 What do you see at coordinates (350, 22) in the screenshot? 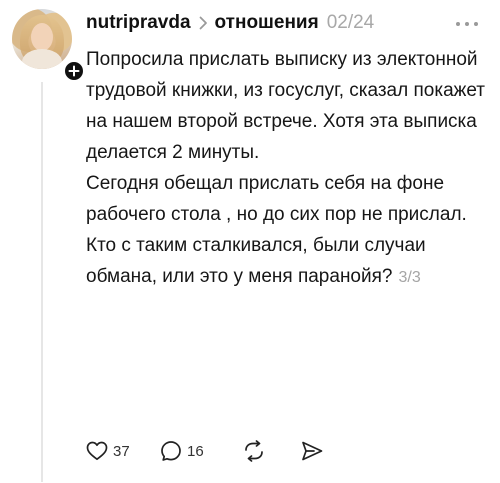
I see `post-timestamp: 02/24` at bounding box center [350, 22].